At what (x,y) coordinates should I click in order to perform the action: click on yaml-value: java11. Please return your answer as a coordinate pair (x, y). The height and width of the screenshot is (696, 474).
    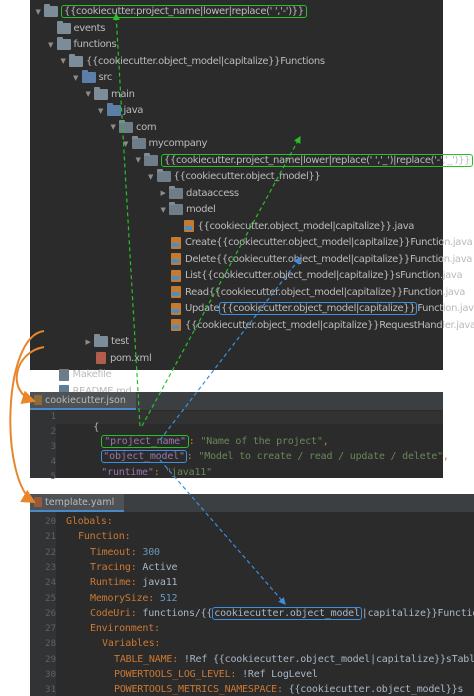
    Looking at the image, I should click on (159, 582).